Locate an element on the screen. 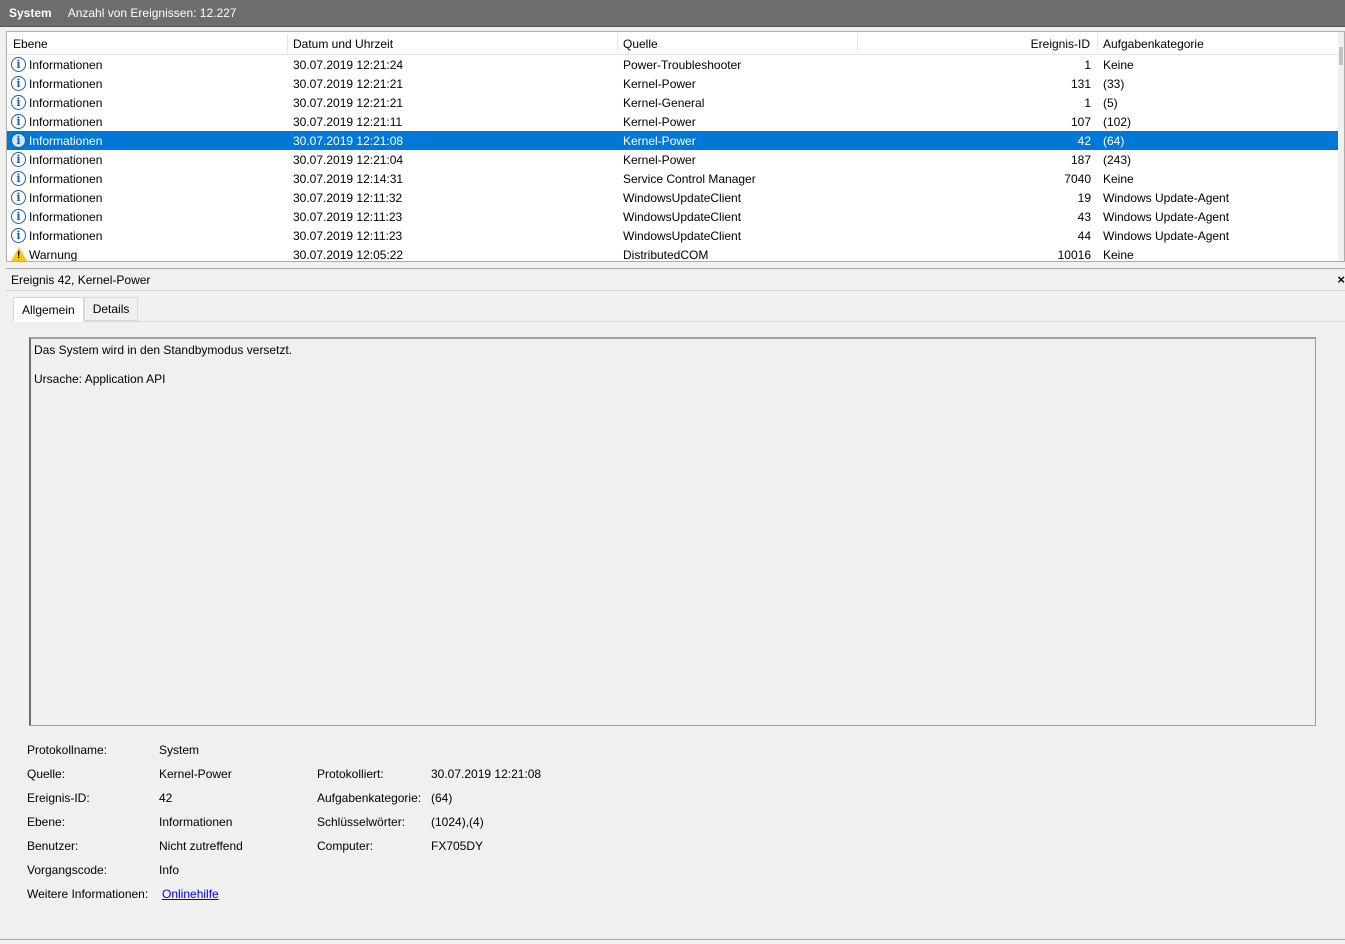 Image resolution: width=1345 pixels, height=944 pixels. event-detail-title-bar: Ereignis 42, Kernel-Power × is located at coordinates (675, 279).